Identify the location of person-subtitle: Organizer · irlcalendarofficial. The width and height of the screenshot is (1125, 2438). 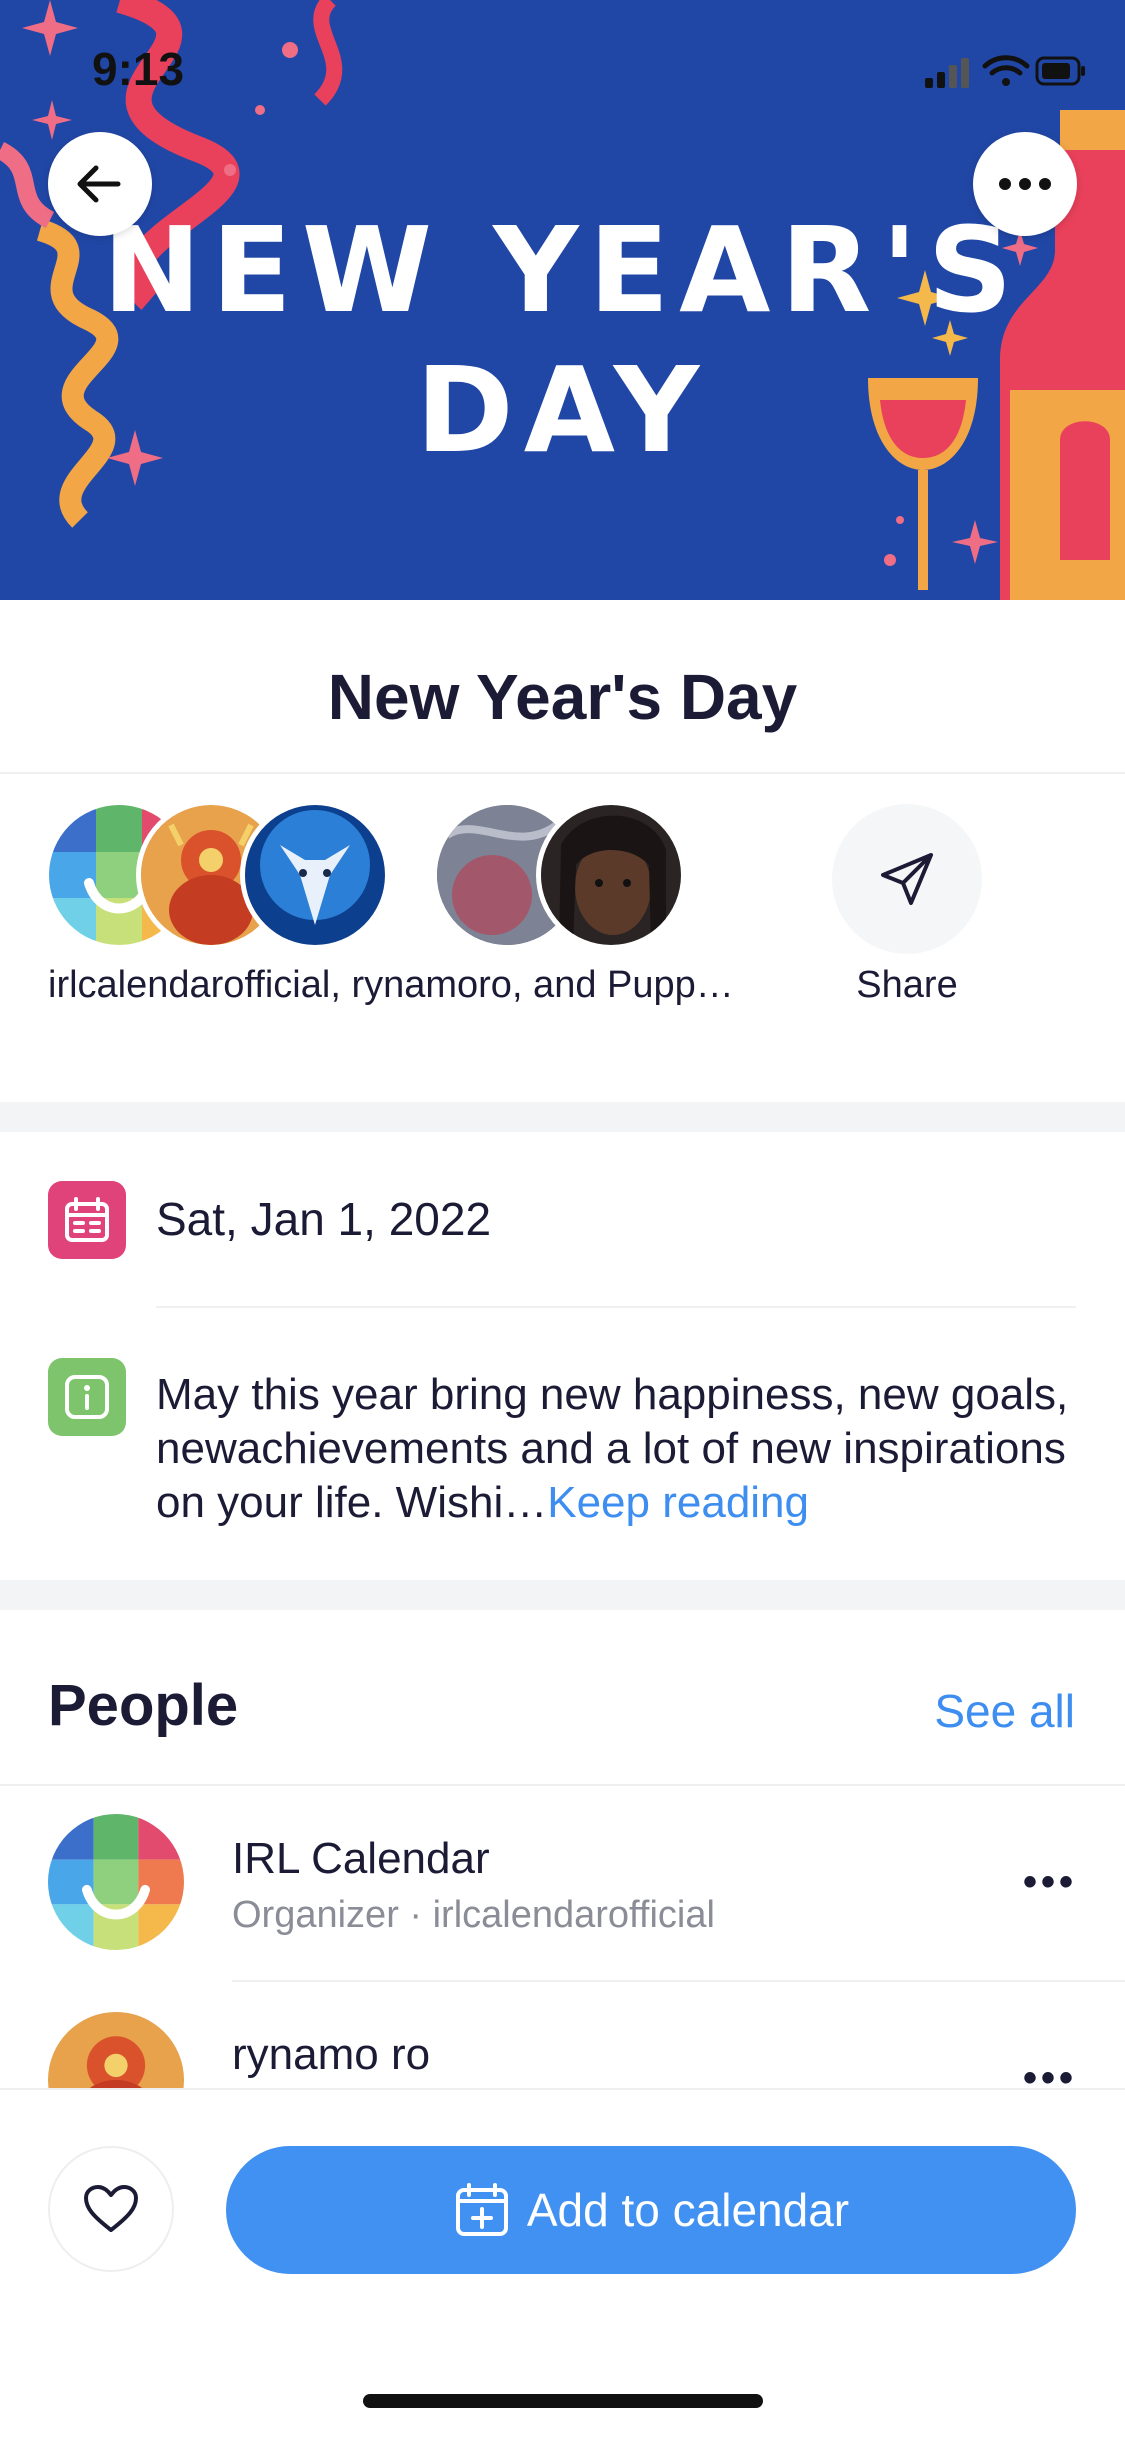
(473, 1915).